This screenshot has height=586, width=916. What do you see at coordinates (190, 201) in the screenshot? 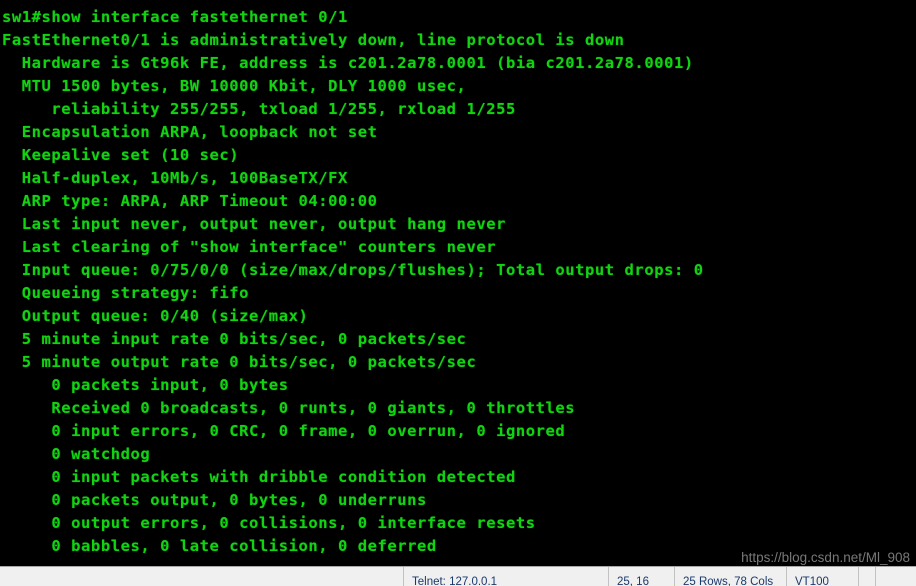
I see `terminal-line: ARP type: ARPA, ARP Timeout 04:00:00` at bounding box center [190, 201].